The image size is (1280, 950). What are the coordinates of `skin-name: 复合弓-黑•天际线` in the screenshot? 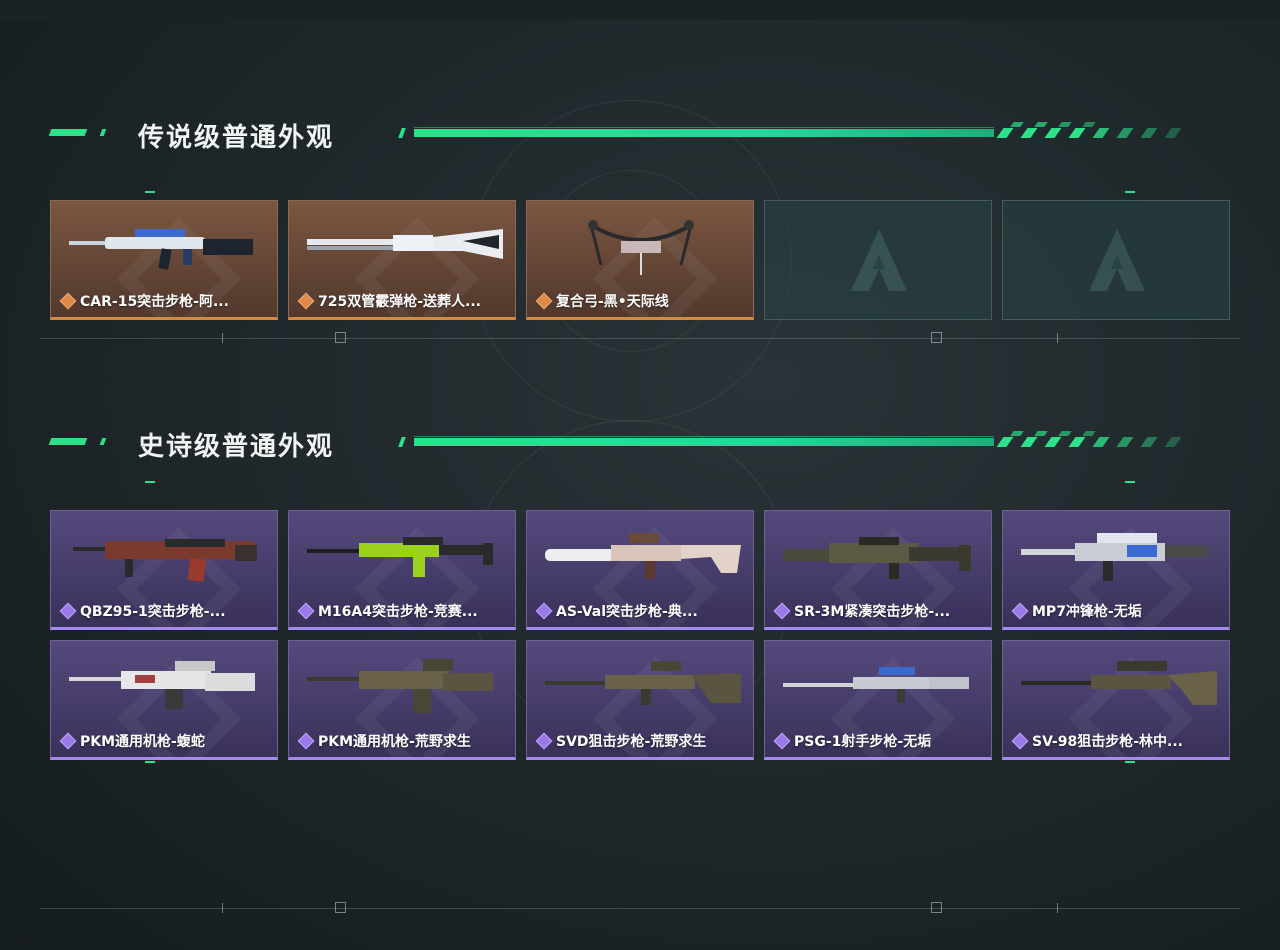 It's located at (612, 302).